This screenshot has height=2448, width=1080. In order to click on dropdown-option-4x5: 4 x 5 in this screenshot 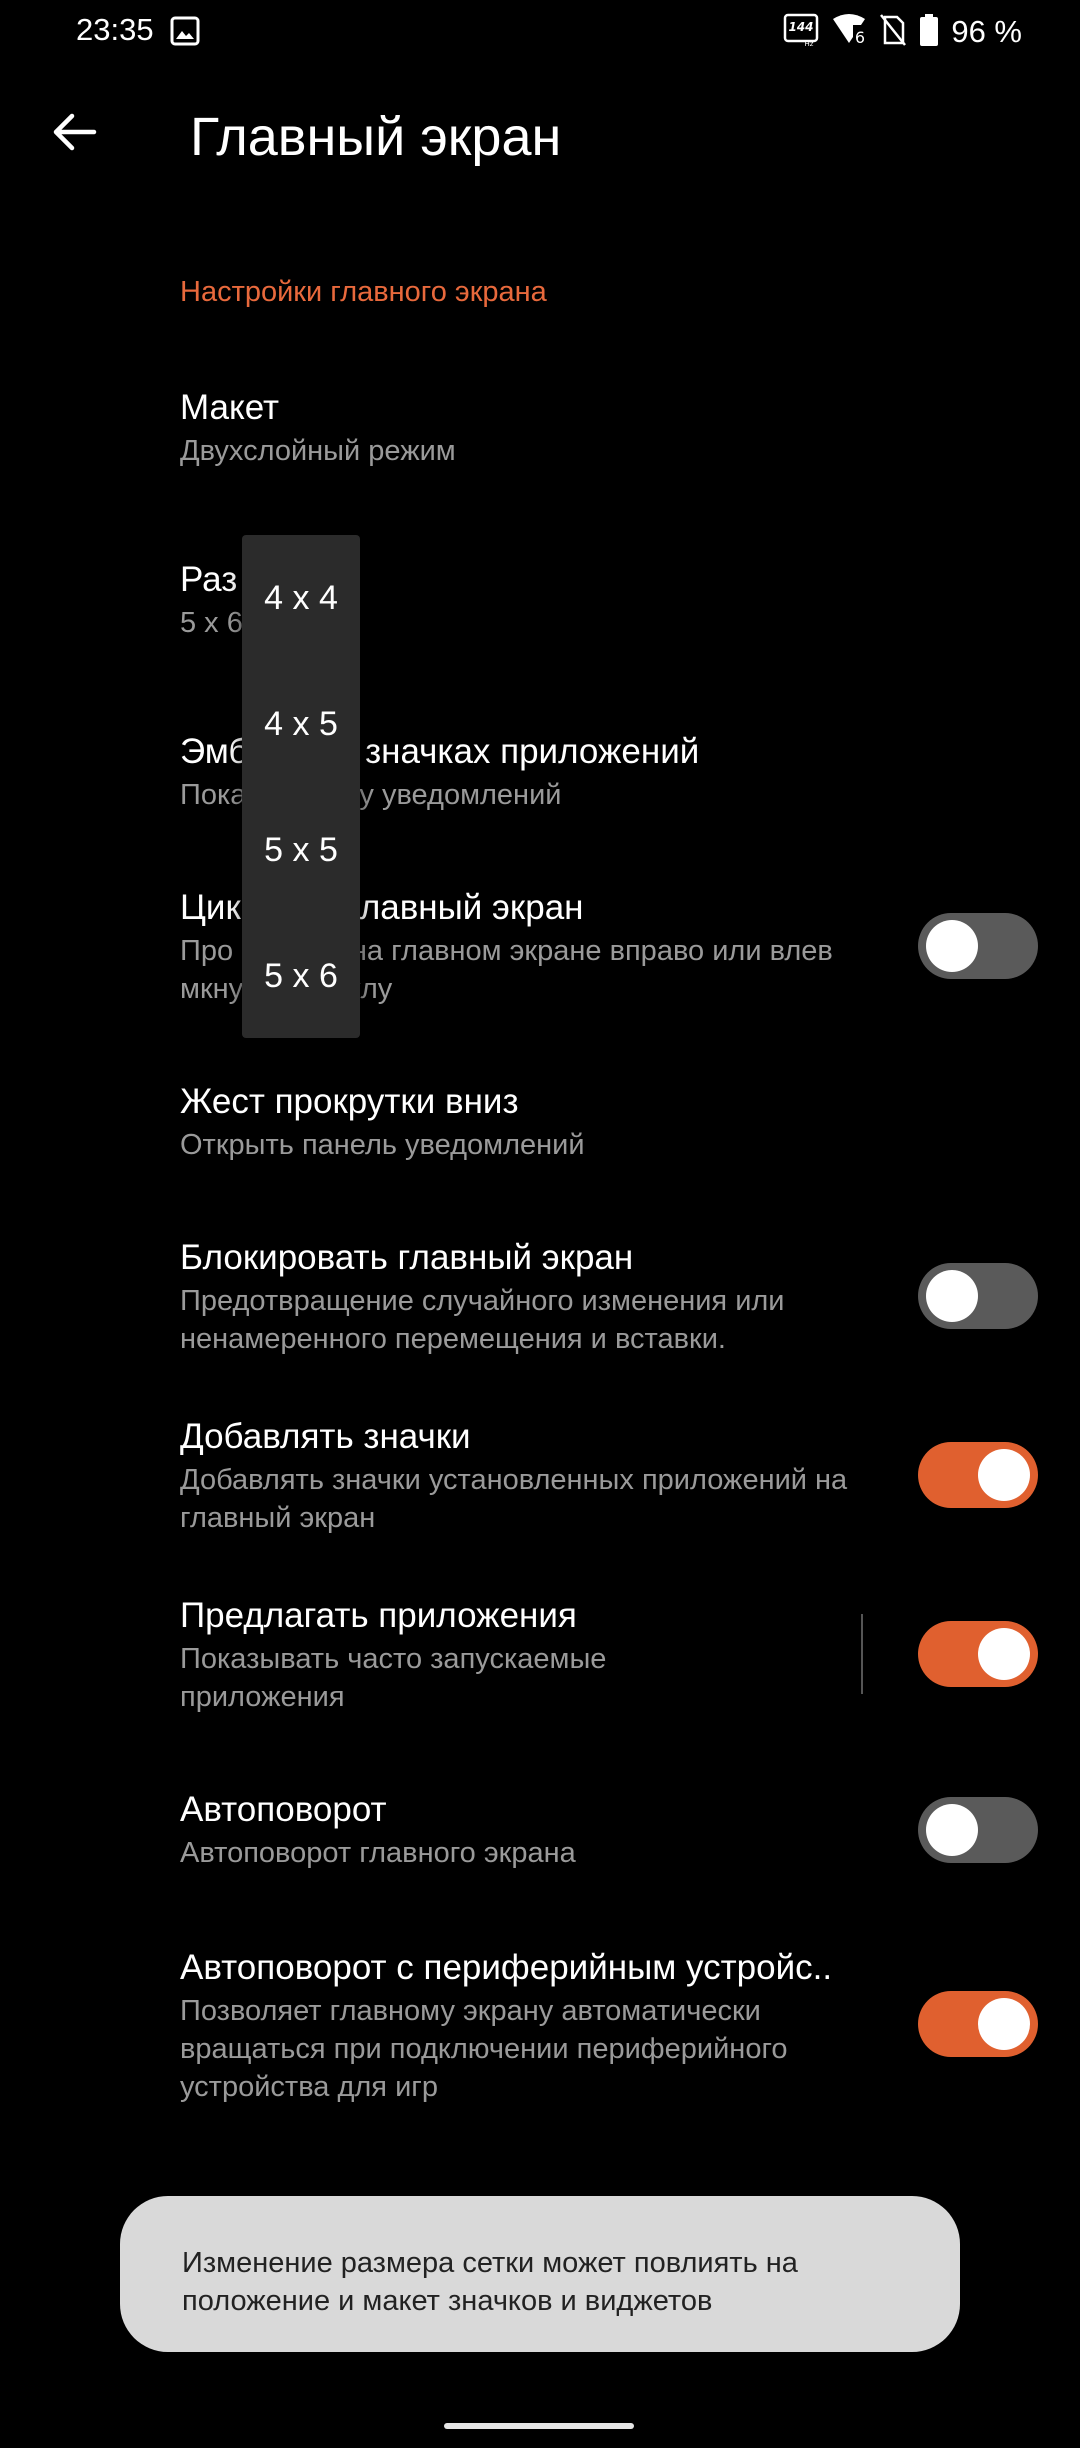, I will do `click(301, 724)`.